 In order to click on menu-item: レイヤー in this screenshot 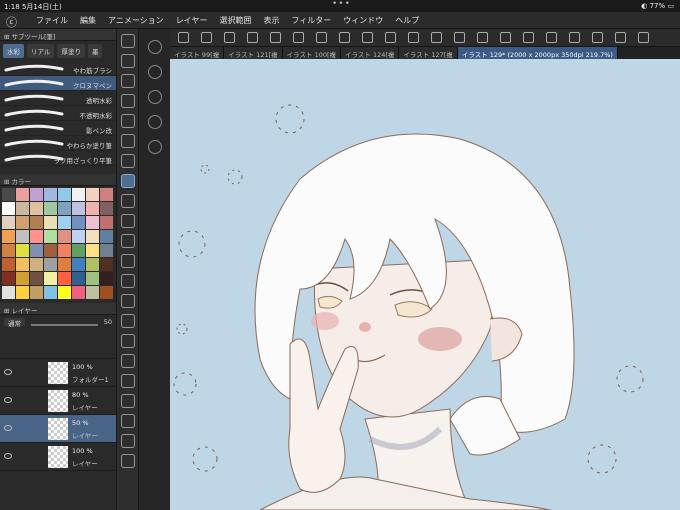, I will do `click(192, 20)`.